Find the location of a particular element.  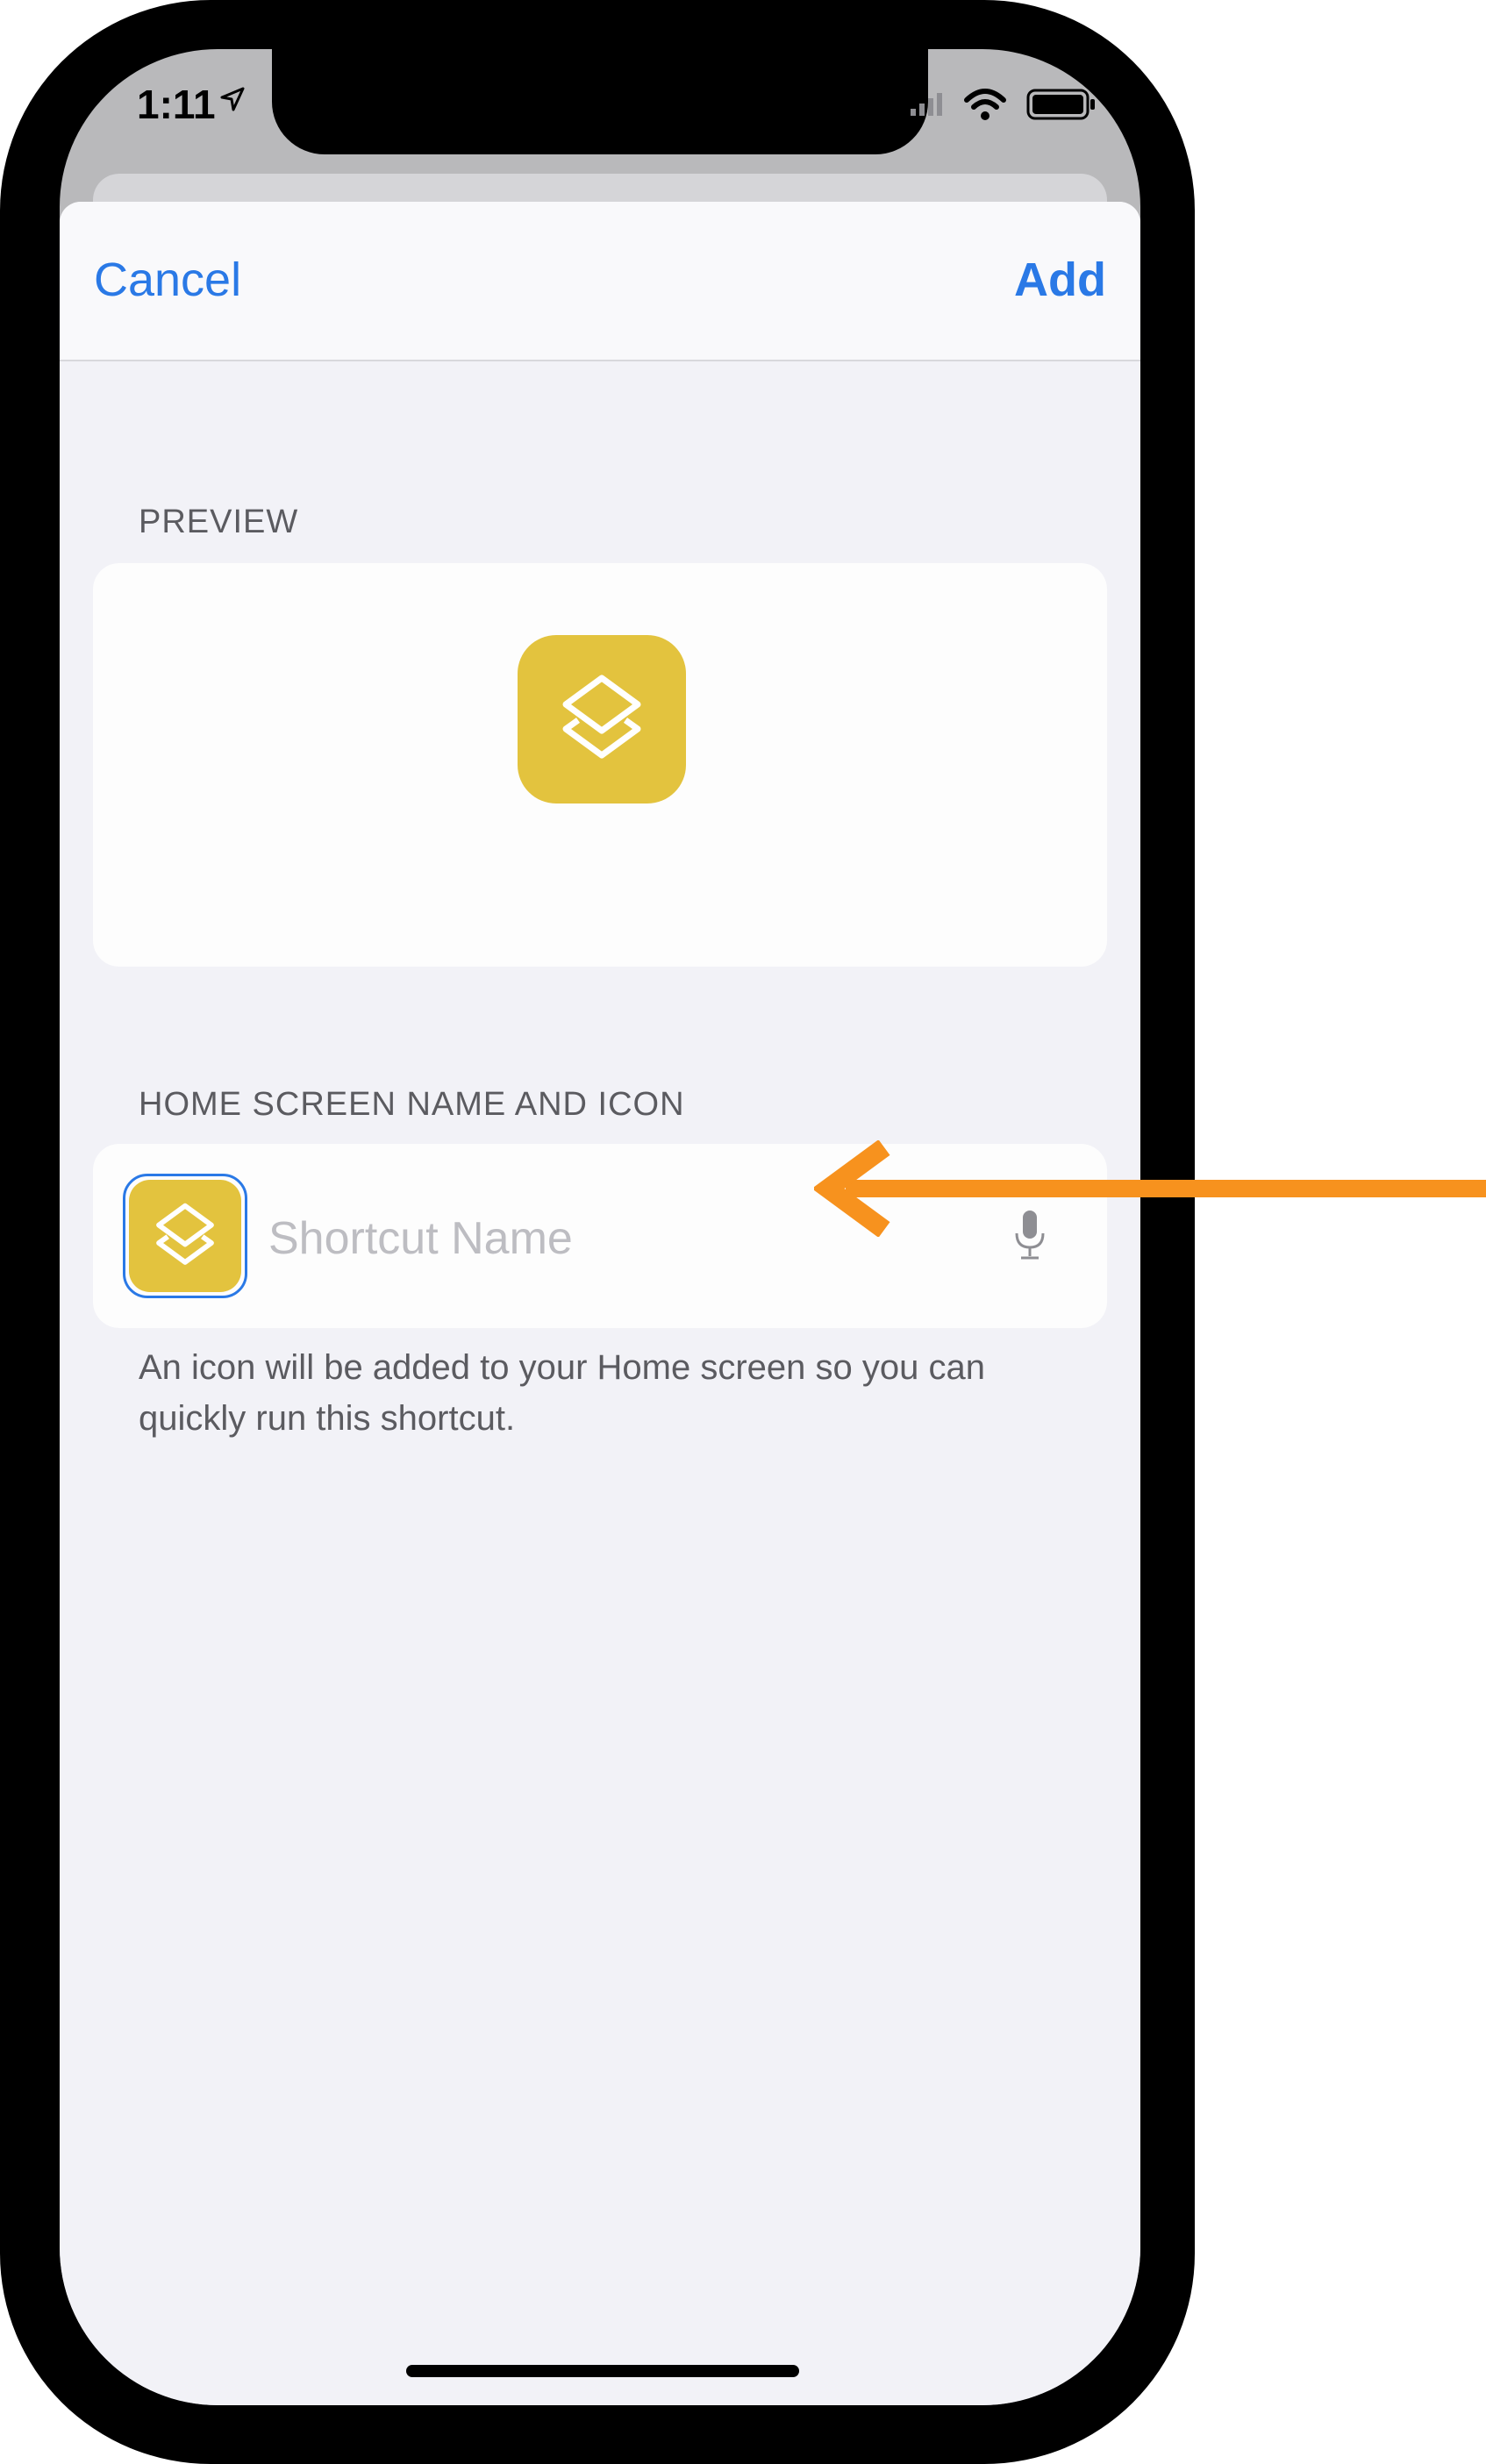

home-indicator is located at coordinates (602, 2371).